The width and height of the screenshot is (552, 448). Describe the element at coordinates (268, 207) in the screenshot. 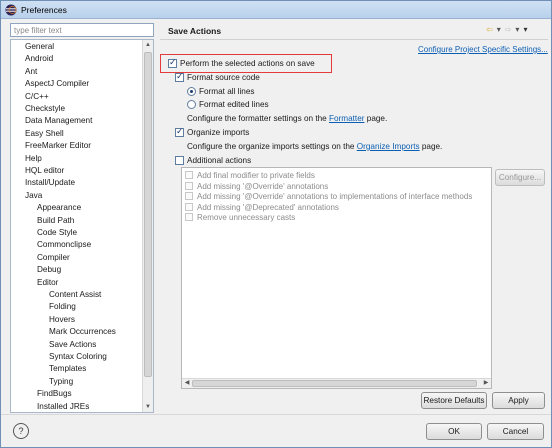

I see `action-label: Add missing '@Deprecated' annotations` at that location.